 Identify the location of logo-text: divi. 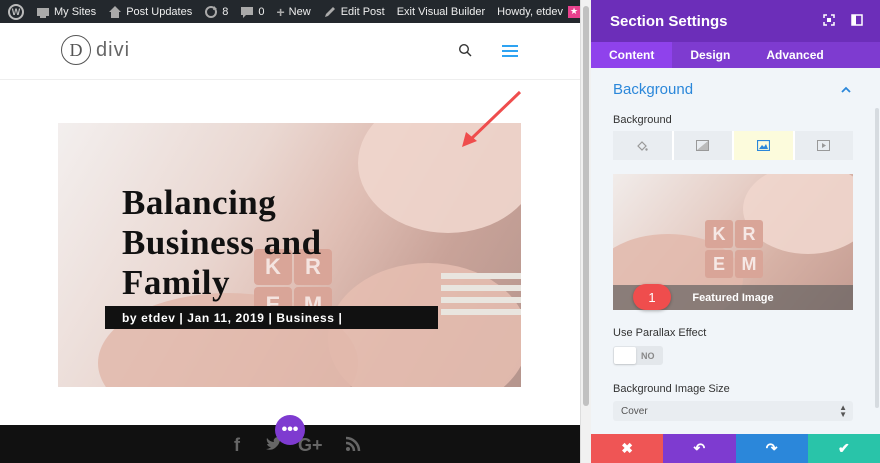
(113, 49).